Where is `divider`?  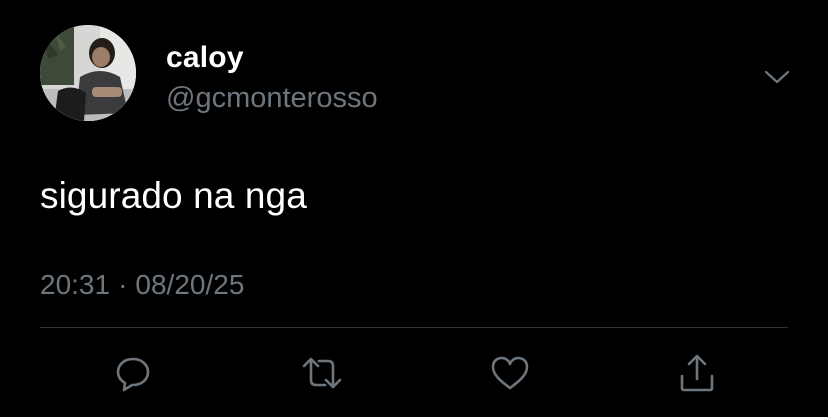
divider is located at coordinates (414, 327).